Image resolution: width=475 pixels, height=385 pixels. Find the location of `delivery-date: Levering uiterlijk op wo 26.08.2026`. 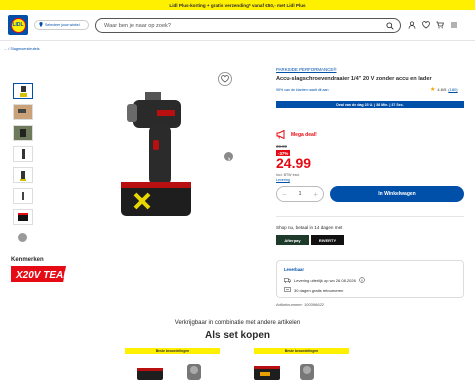

delivery-date: Levering uiterlijk op wo 26.08.2026 is located at coordinates (325, 280).